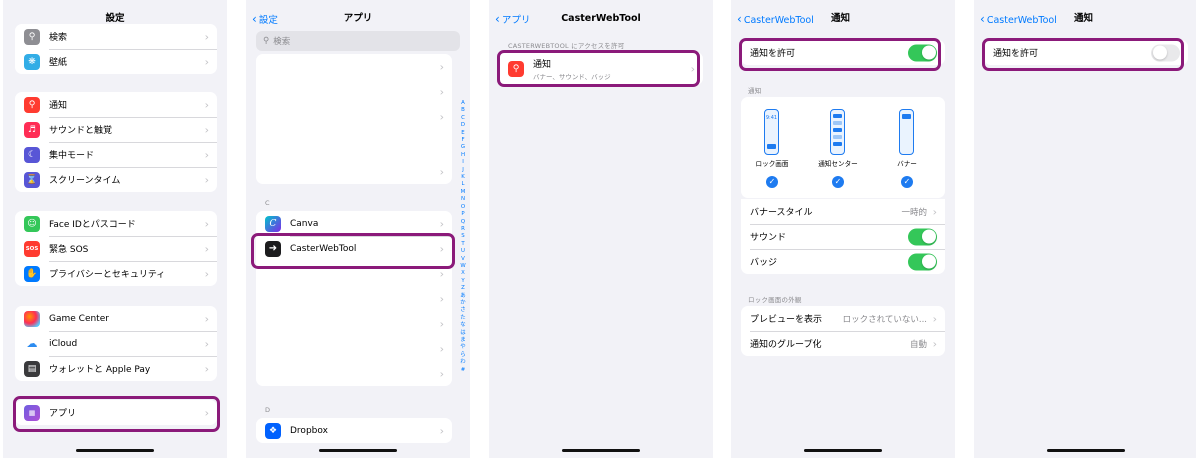 This screenshot has height=464, width=1196. Describe the element at coordinates (463, 103) in the screenshot. I see `index-letter: A` at that location.